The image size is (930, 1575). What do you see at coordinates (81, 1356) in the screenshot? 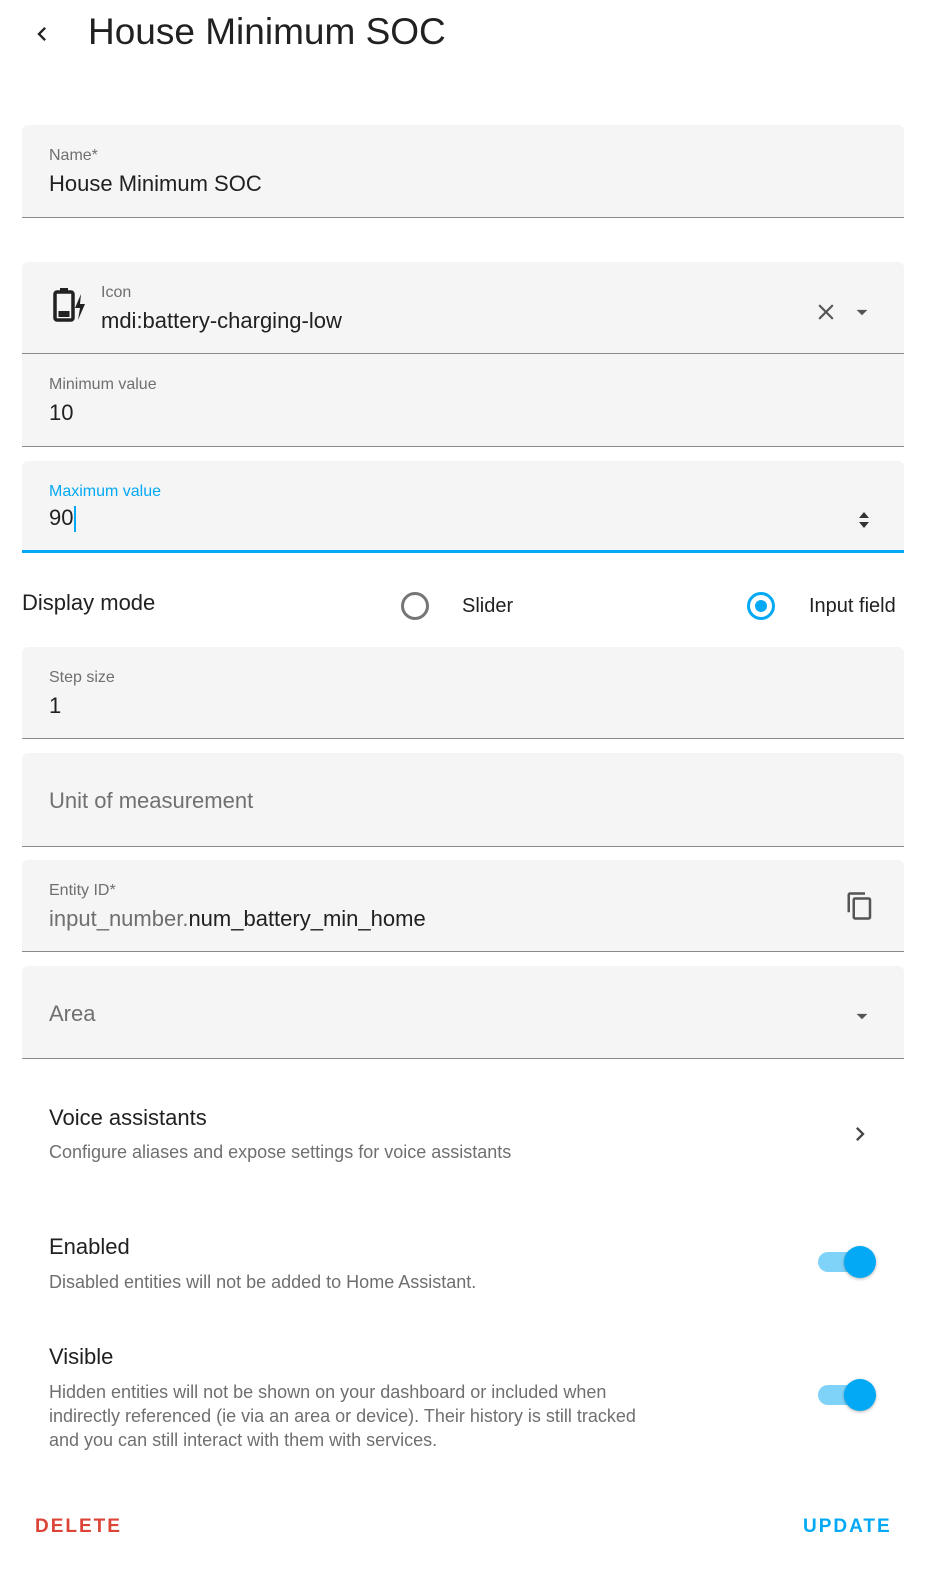
I see `visible-title: Visible` at bounding box center [81, 1356].